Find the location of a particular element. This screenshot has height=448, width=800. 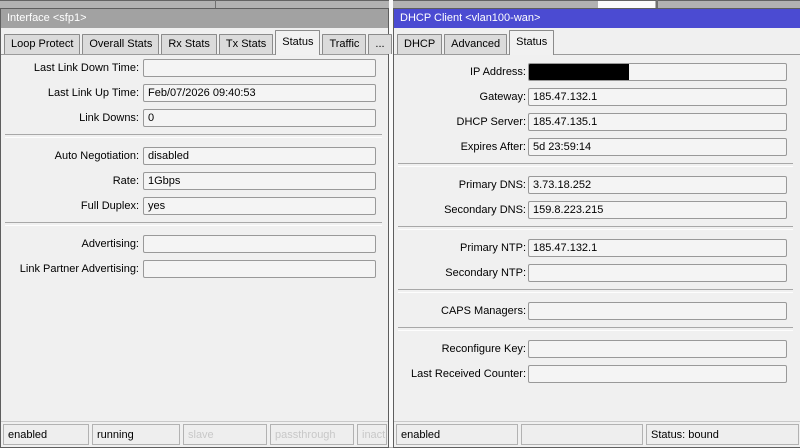

field-value-box: 0 is located at coordinates (259, 118).